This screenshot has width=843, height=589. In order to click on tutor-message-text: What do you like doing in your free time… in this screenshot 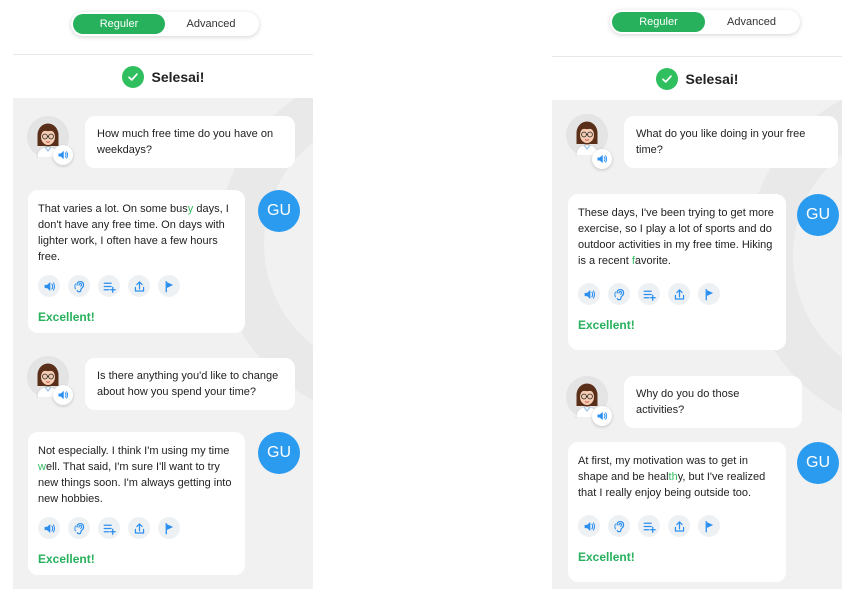, I will do `click(721, 142)`.